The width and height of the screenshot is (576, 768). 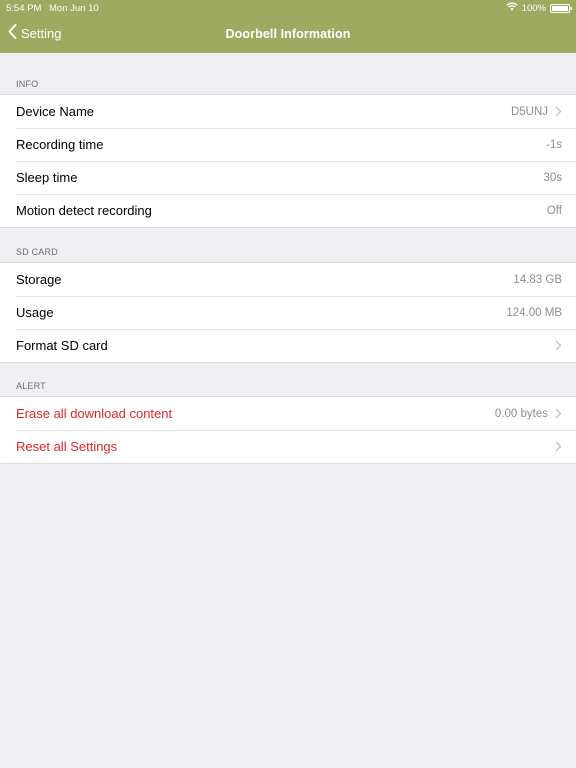 What do you see at coordinates (84, 210) in the screenshot?
I see `row-label: Motion detect recording` at bounding box center [84, 210].